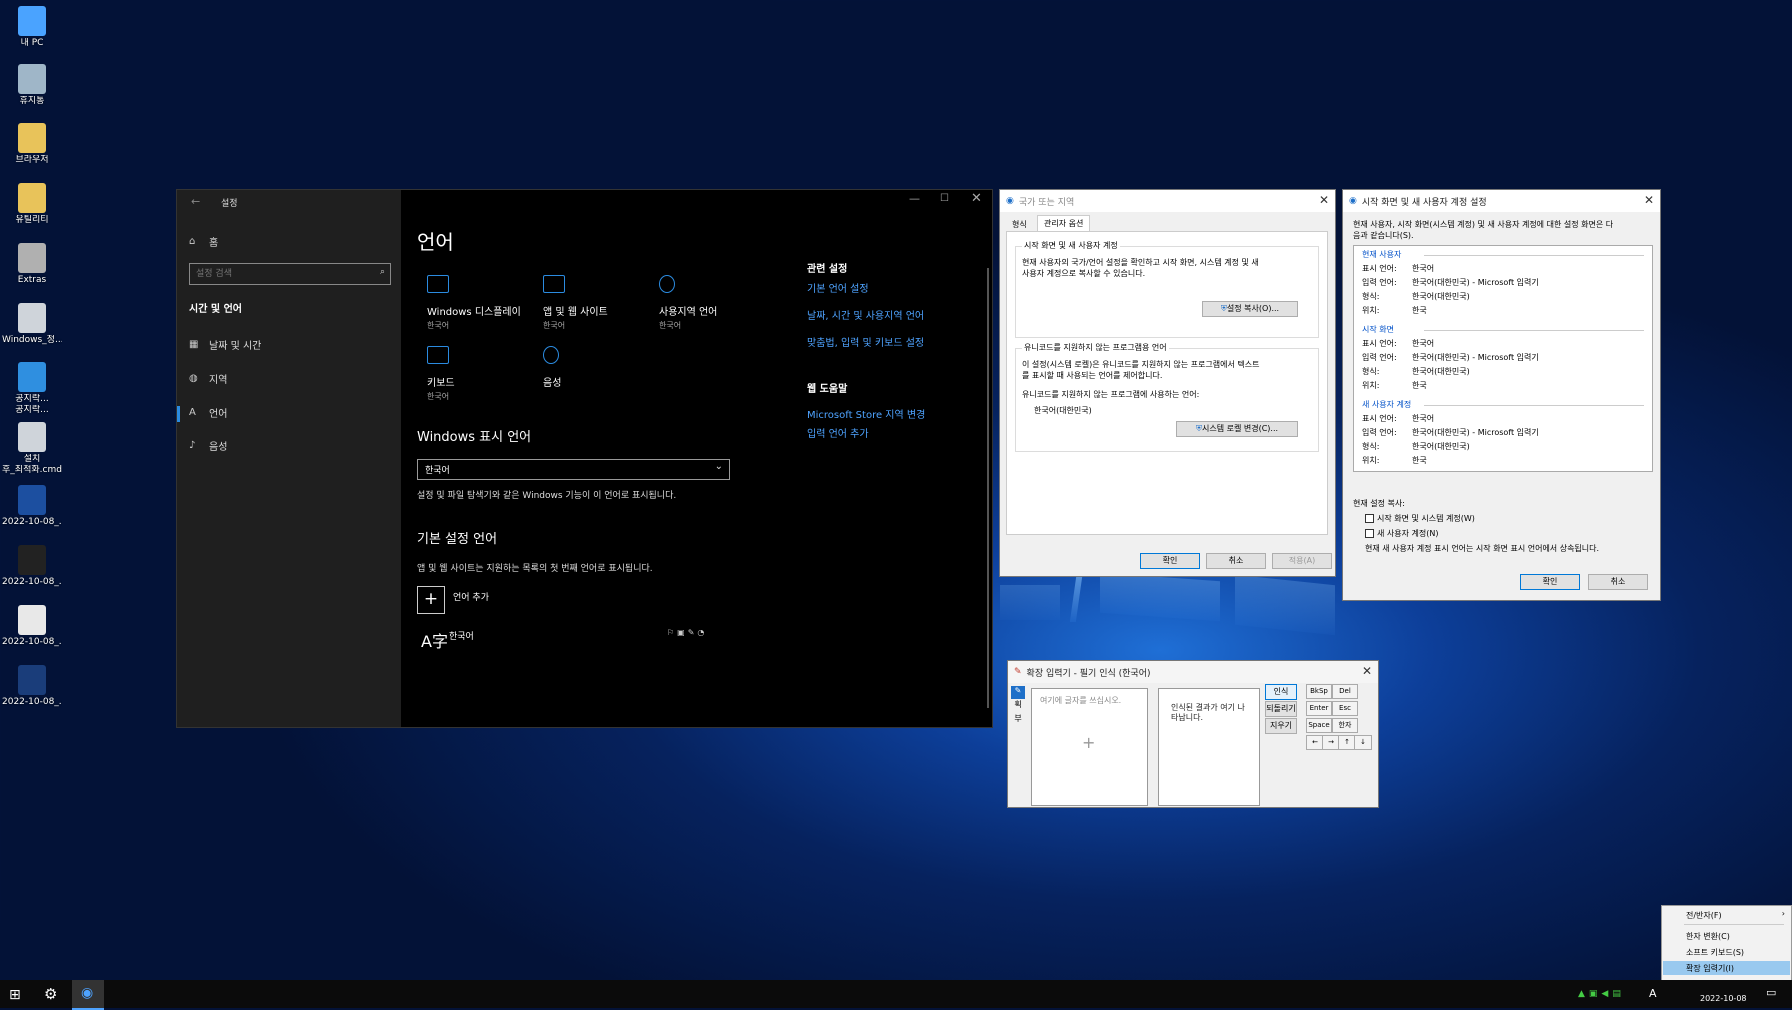 The image size is (1792, 1010). What do you see at coordinates (1715, 952) in the screenshot?
I see `menu-item: 소프트 키보드(S)` at bounding box center [1715, 952].